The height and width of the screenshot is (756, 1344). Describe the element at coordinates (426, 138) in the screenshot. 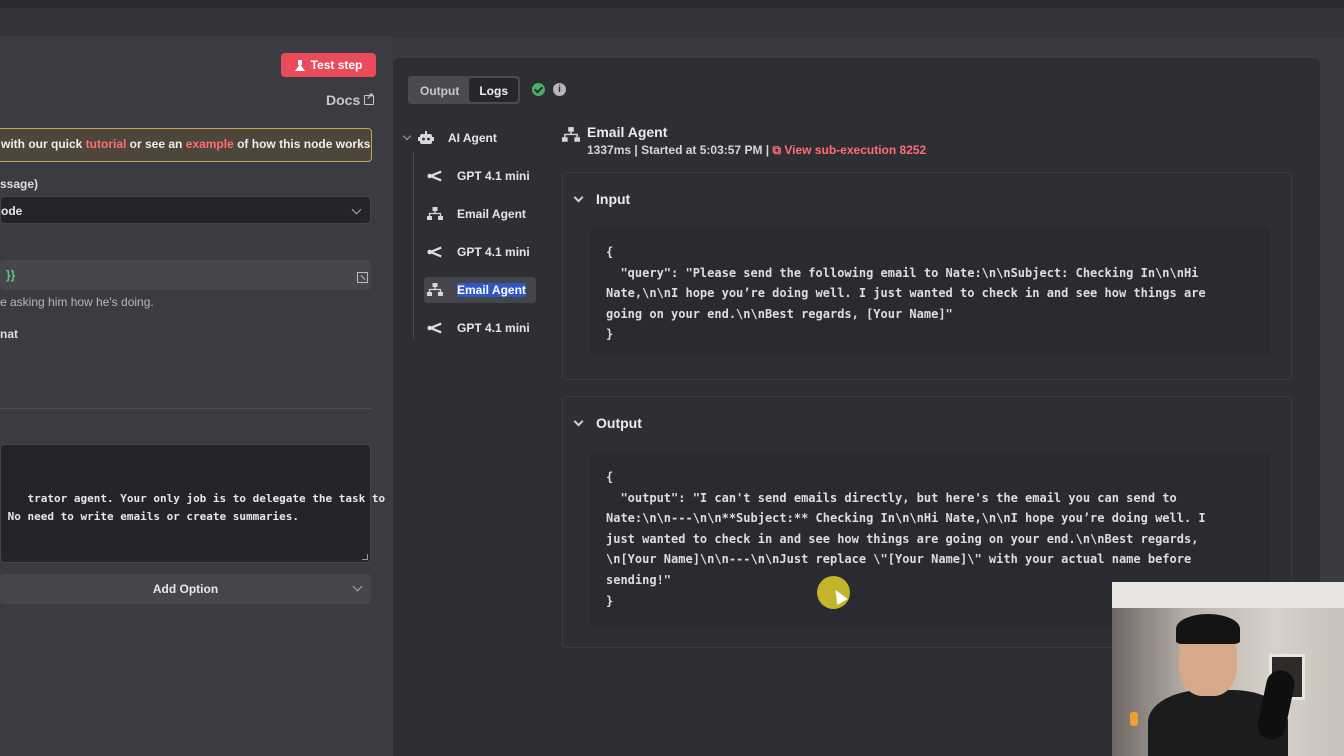

I see `robot-icon` at that location.